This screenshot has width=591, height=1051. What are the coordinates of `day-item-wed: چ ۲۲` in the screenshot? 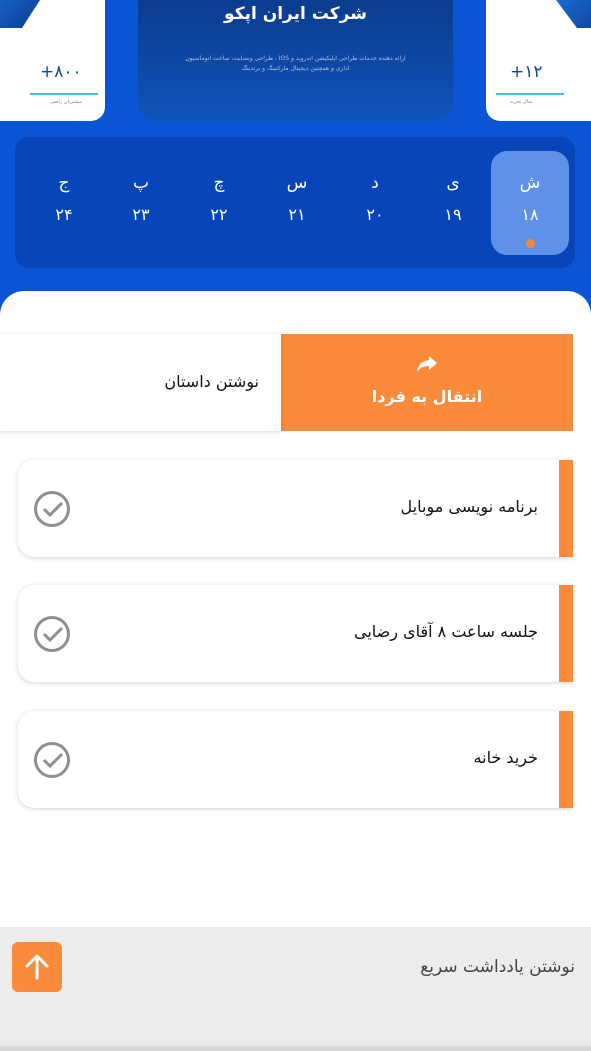 It's located at (219, 203).